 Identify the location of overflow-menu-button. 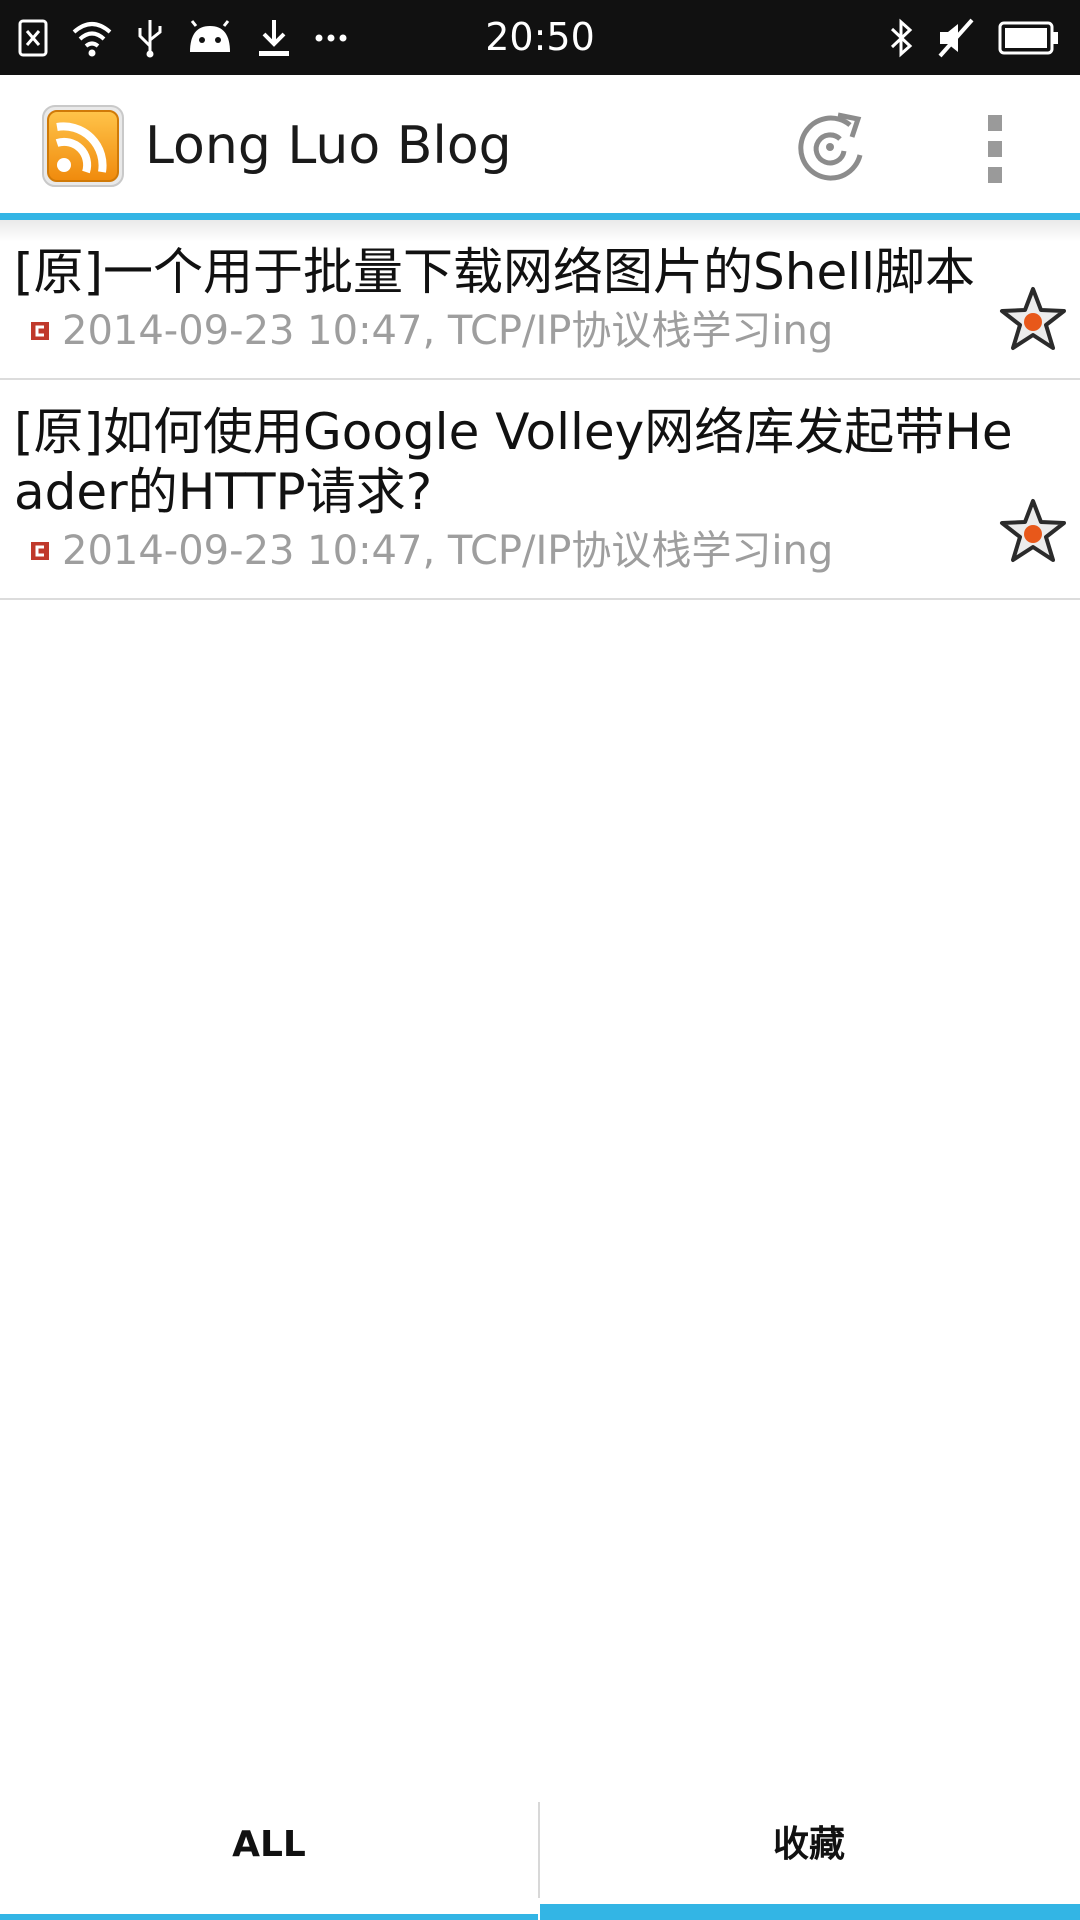
(995, 150).